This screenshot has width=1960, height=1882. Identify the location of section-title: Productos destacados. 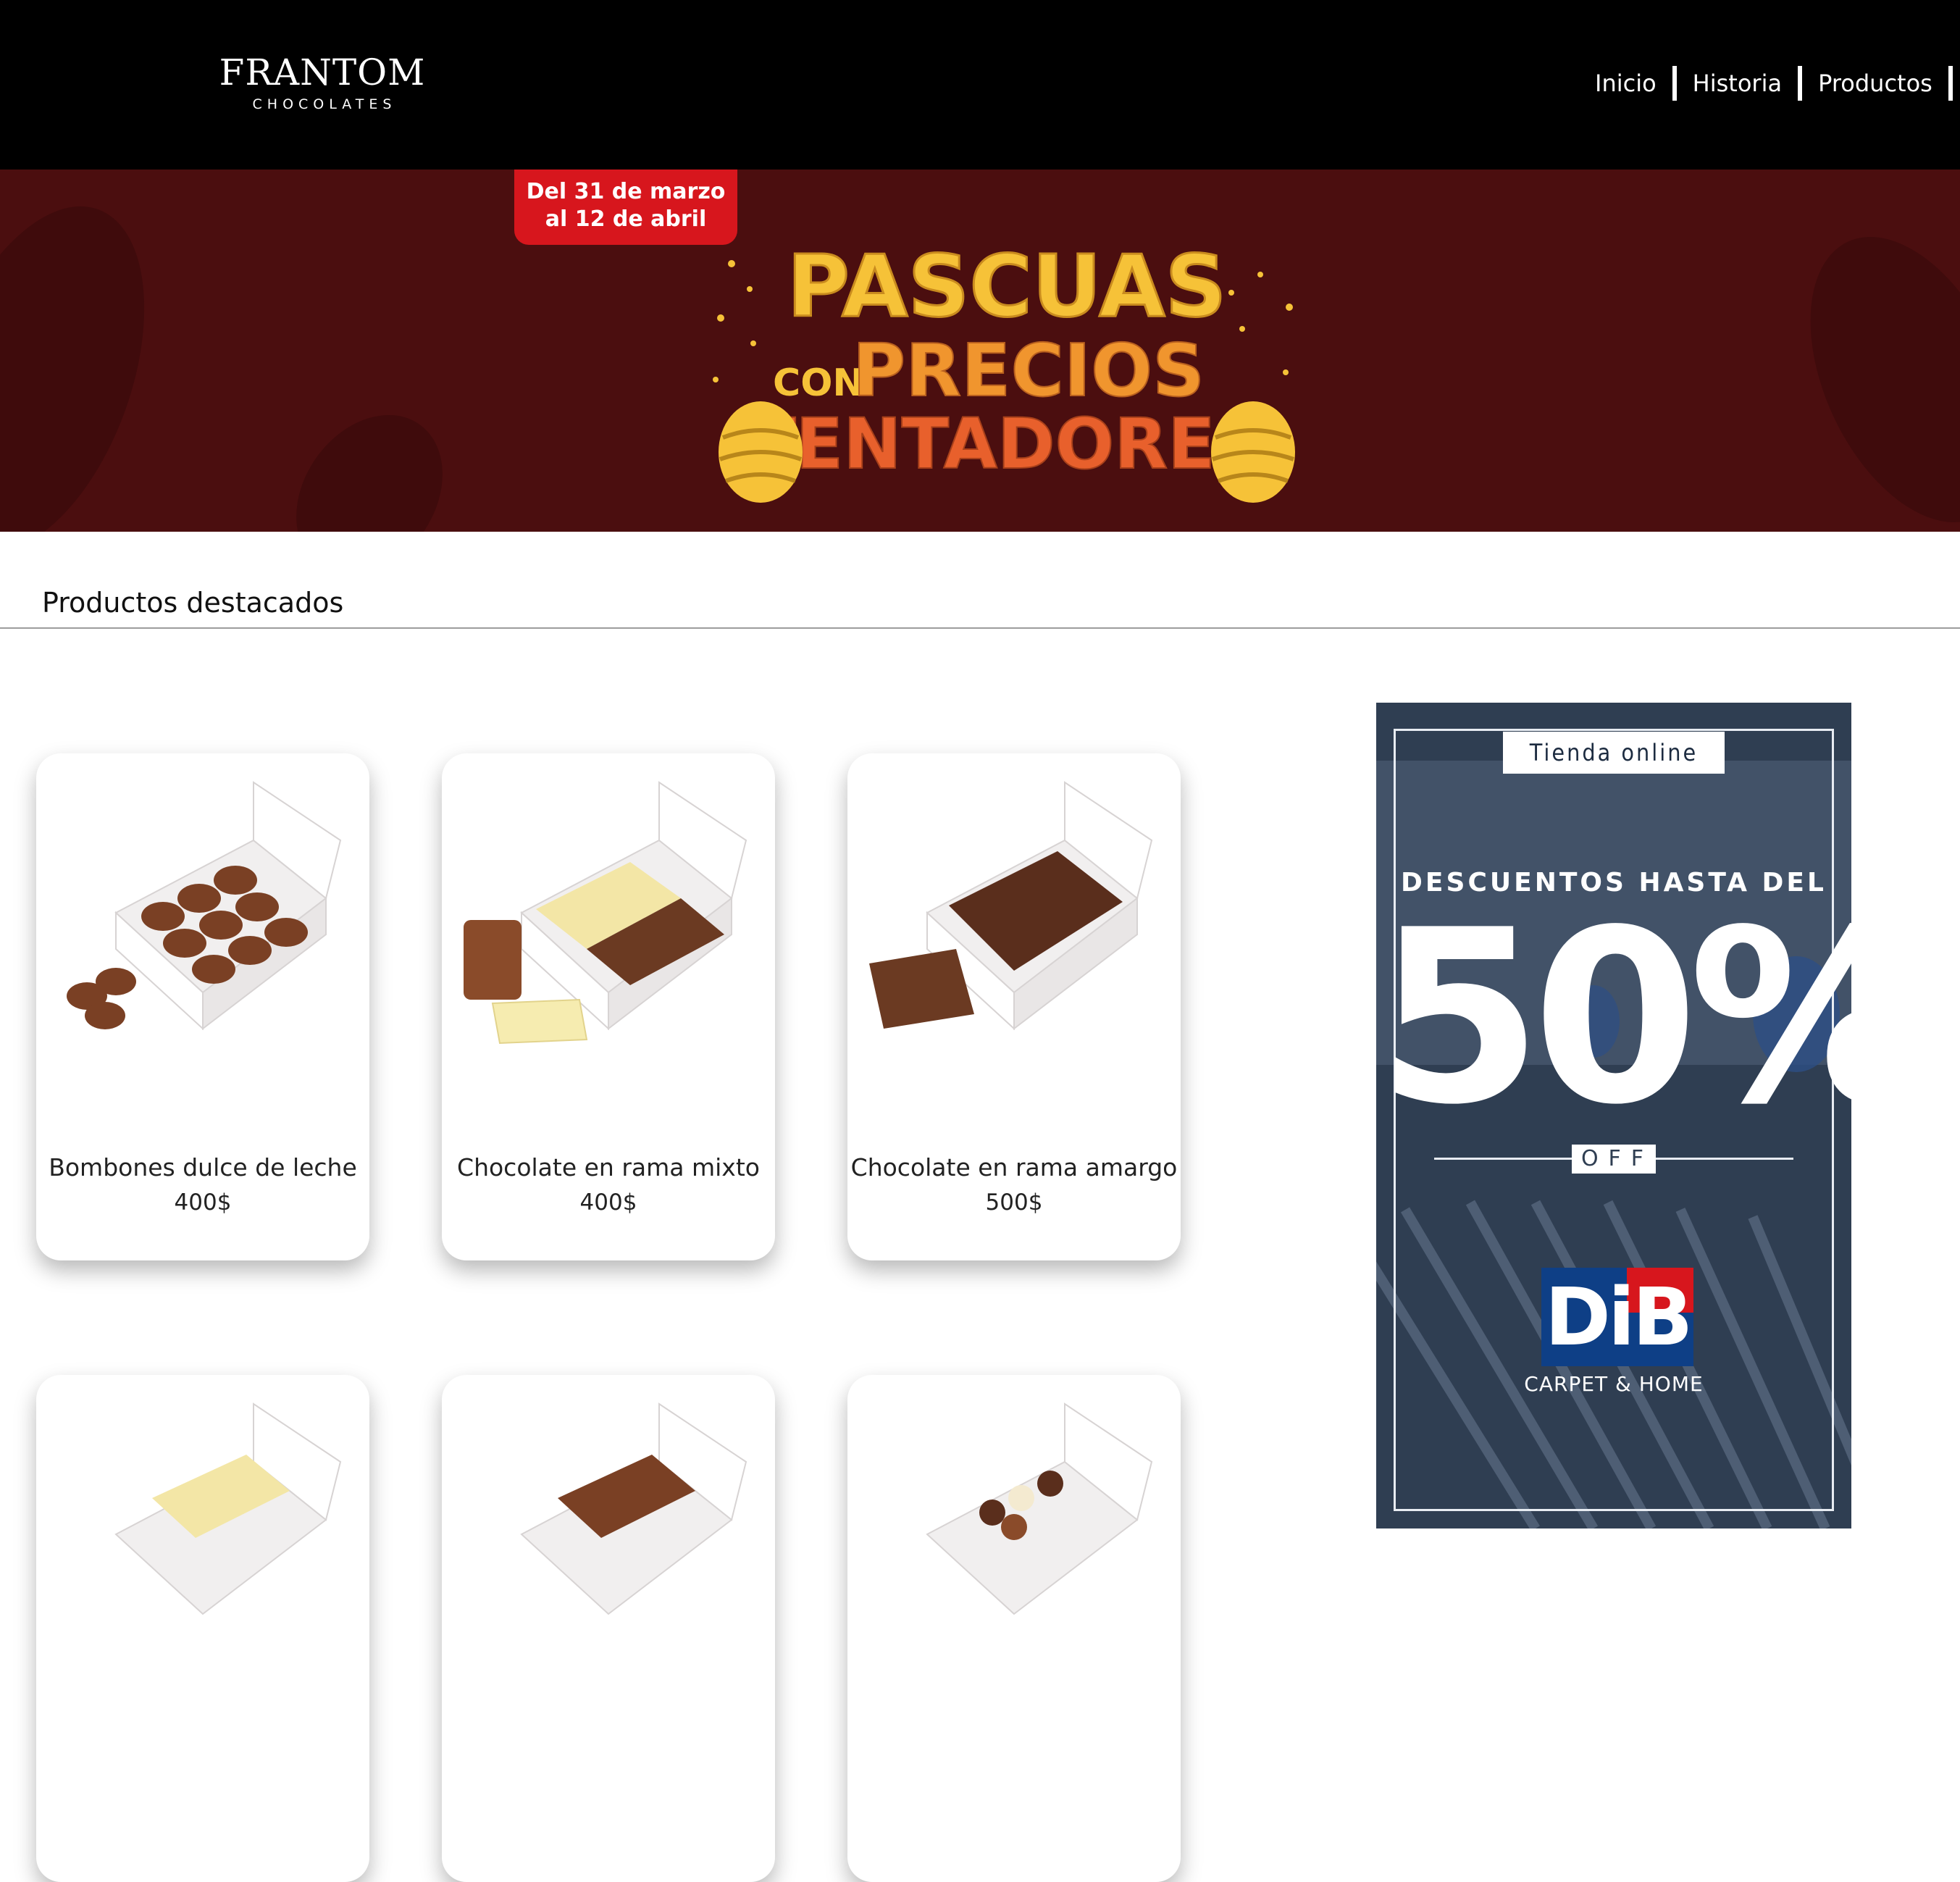
(193, 603).